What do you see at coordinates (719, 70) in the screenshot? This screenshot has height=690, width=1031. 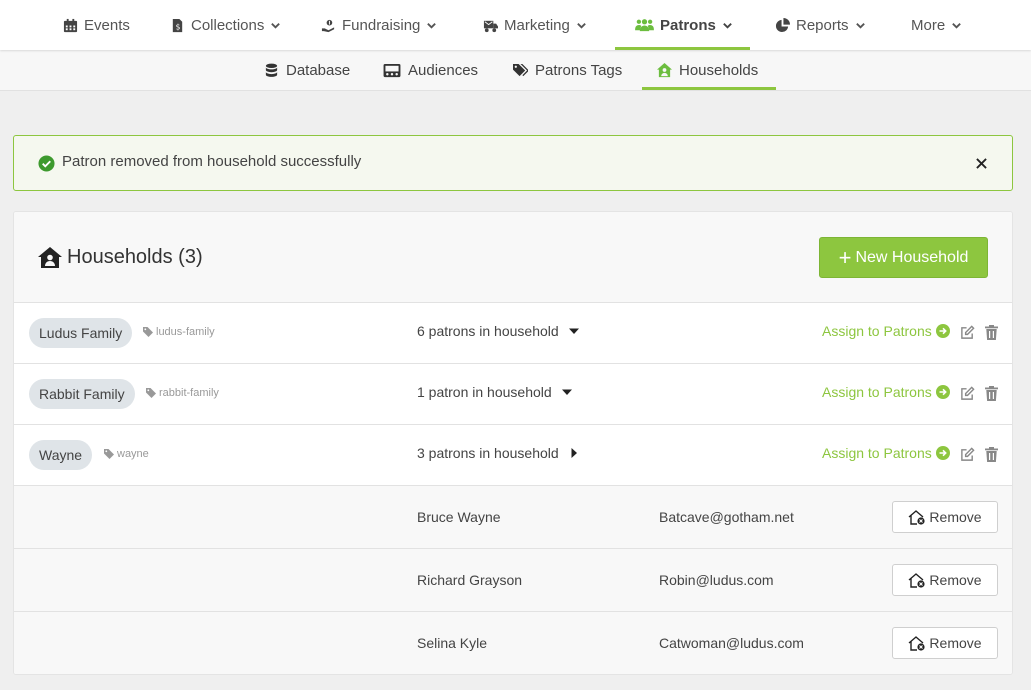 I see `subnav-households-label: Households` at bounding box center [719, 70].